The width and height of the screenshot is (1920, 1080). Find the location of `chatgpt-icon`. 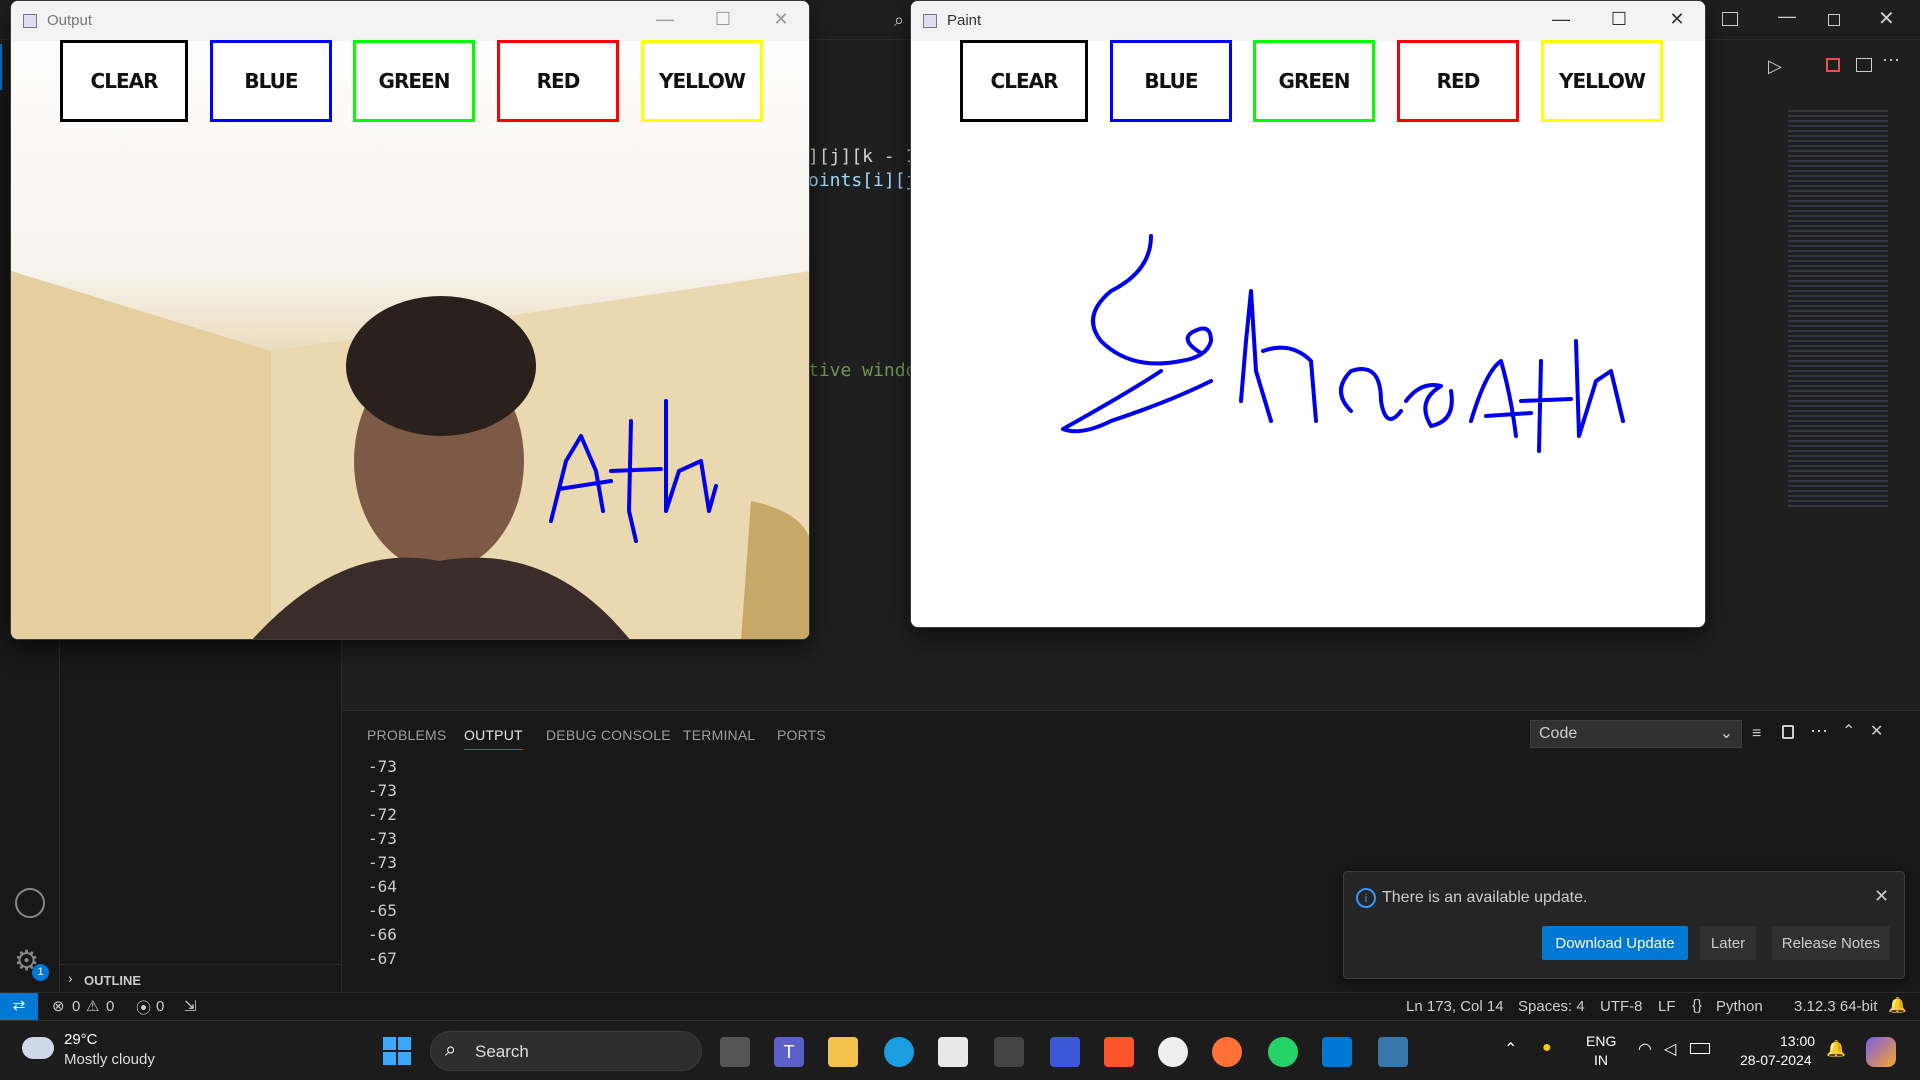

chatgpt-icon is located at coordinates (1173, 1052).